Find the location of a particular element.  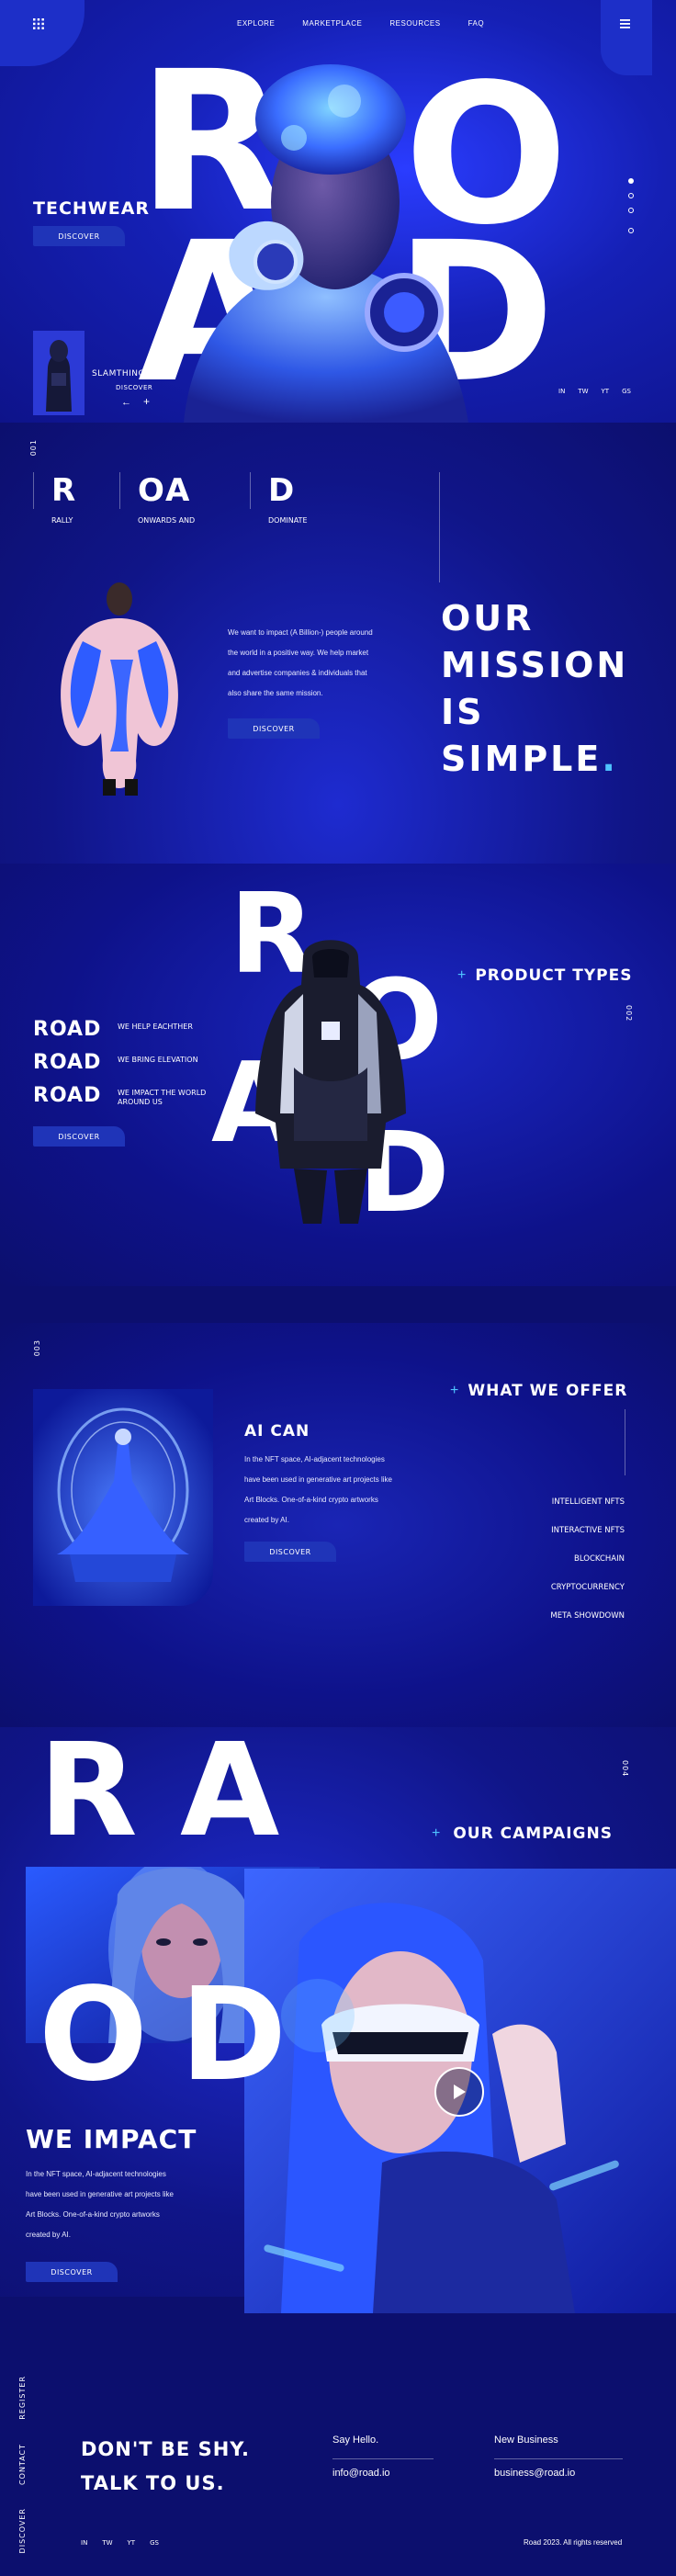

section-index-004: 004 is located at coordinates (625, 1769).